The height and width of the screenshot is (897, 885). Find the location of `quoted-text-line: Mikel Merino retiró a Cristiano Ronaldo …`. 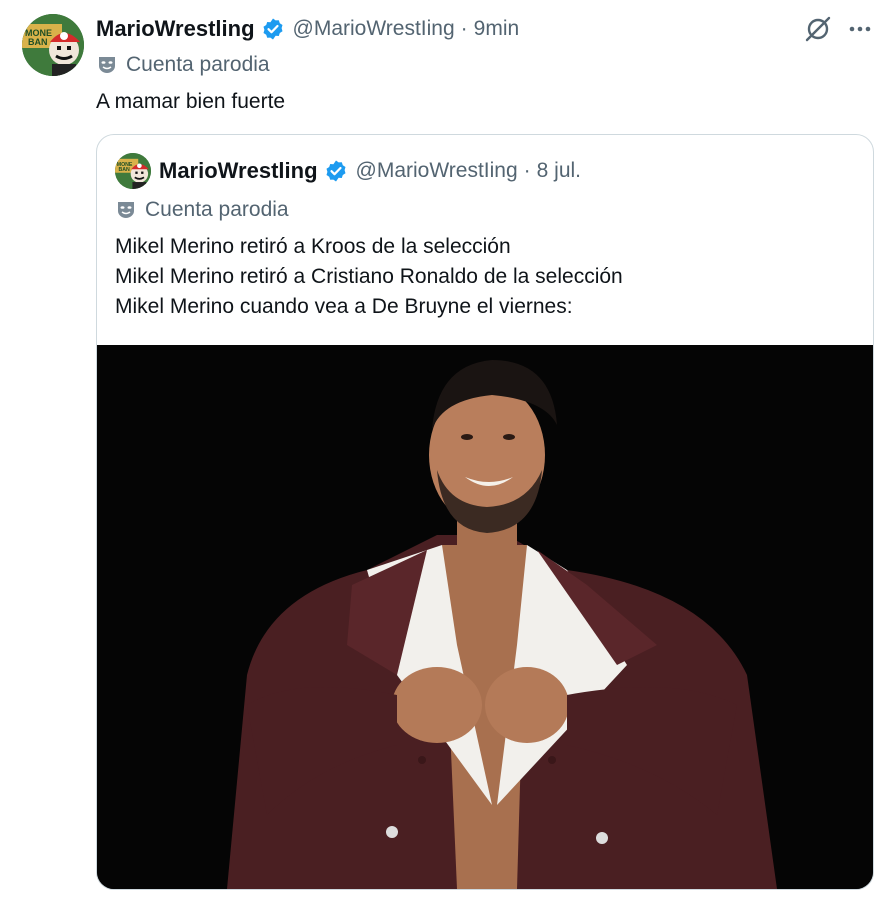

quoted-text-line: Mikel Merino retiró a Cristiano Ronaldo … is located at coordinates (369, 276).